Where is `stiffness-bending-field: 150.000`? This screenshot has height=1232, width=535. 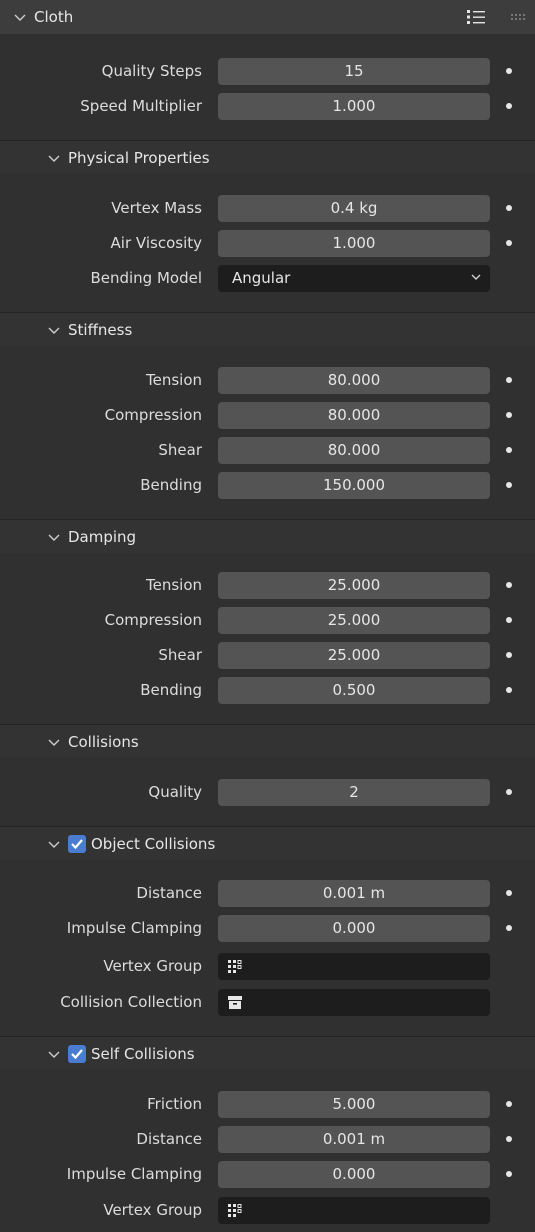
stiffness-bending-field: 150.000 is located at coordinates (354, 485).